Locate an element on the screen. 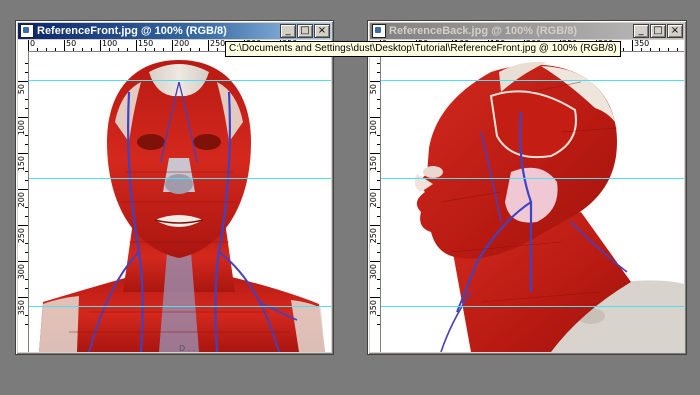 The height and width of the screenshot is (395, 700). ruler-label: 0 is located at coordinates (33, 44).